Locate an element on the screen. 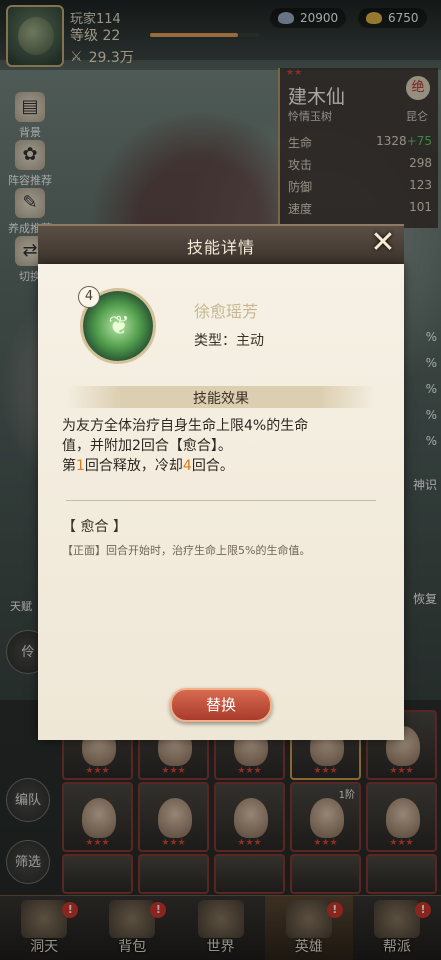 This screenshot has width=441, height=960. effect-line-cooldown: 第1回合释放，冷却4回合。 is located at coordinates (222, 466).